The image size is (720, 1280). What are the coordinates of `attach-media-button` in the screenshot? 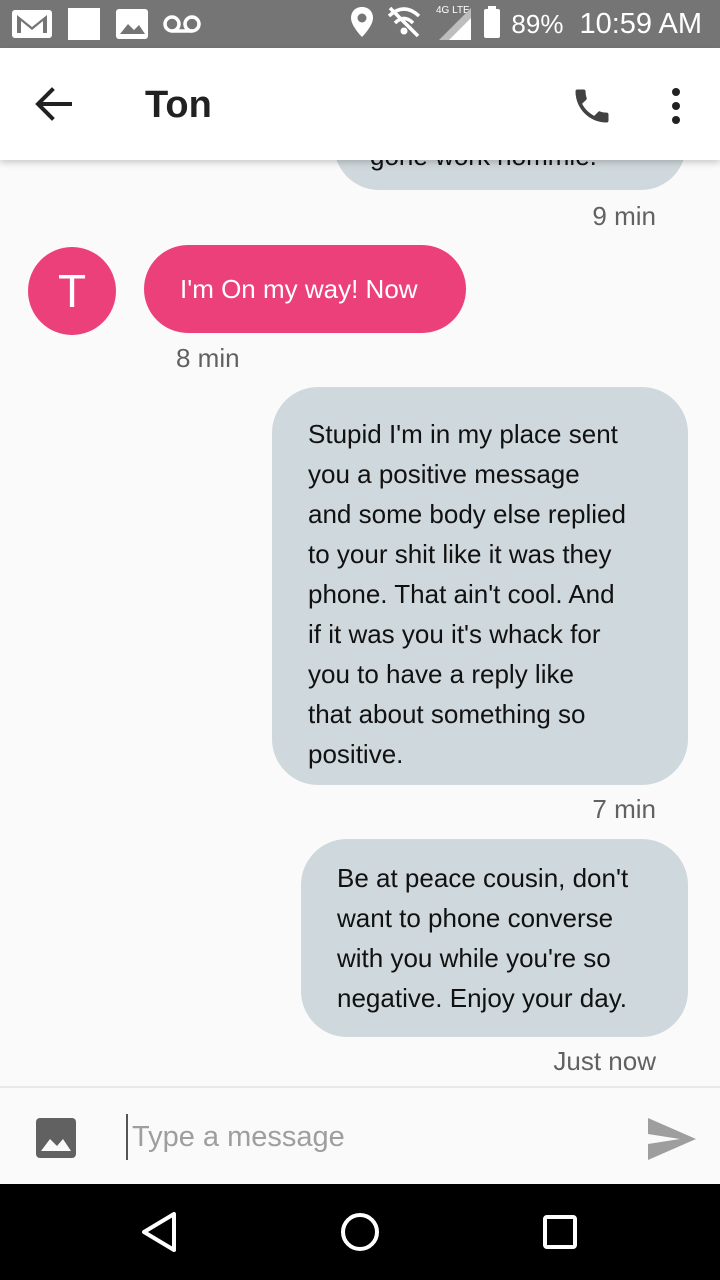 It's located at (56, 1138).